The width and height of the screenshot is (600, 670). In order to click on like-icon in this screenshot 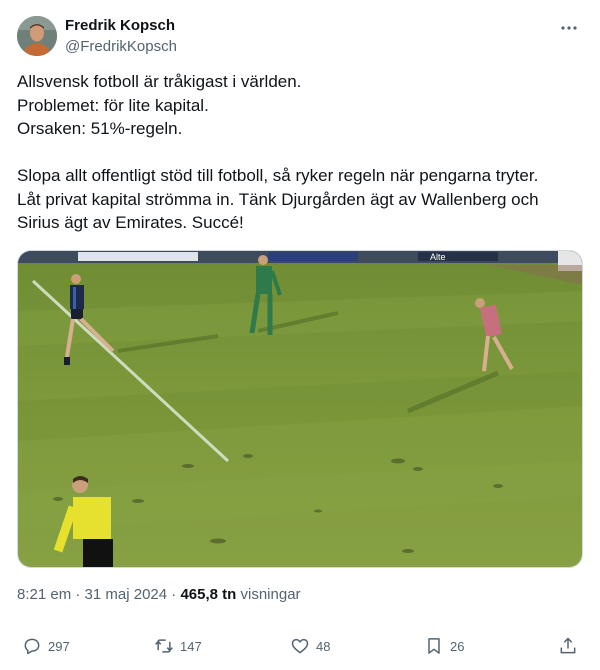, I will do `click(300, 646)`.